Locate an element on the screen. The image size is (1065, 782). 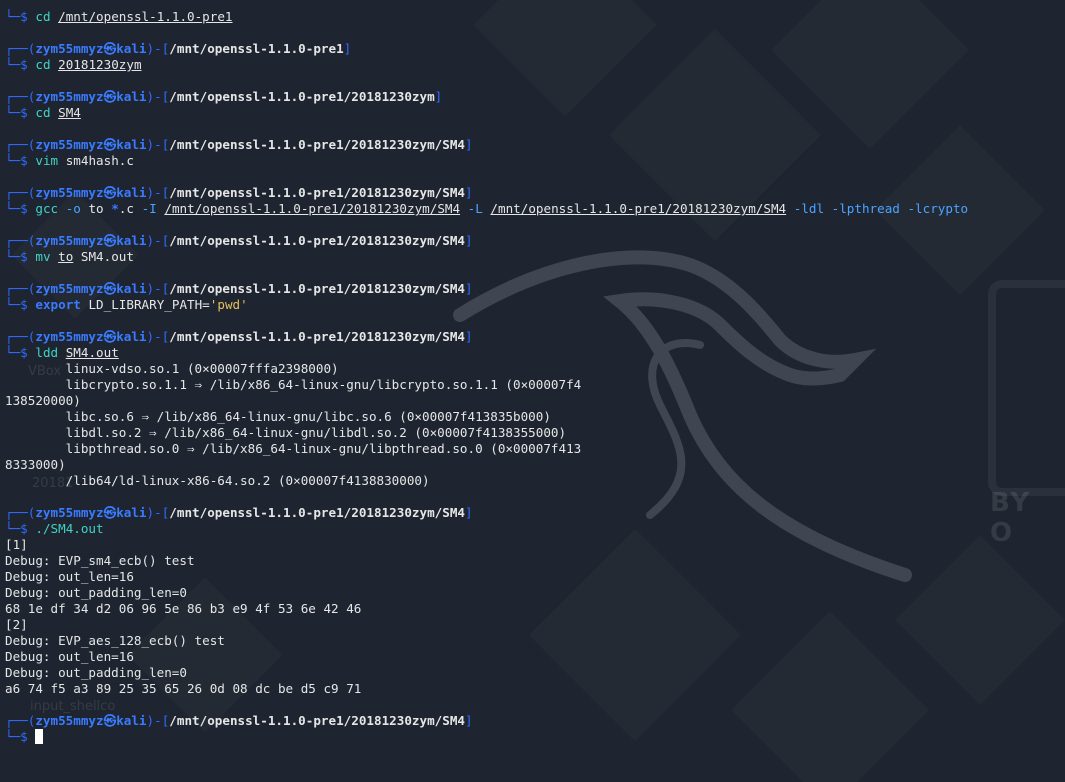
command-line: └─$ vim sm4hash.c is located at coordinates (69, 160).